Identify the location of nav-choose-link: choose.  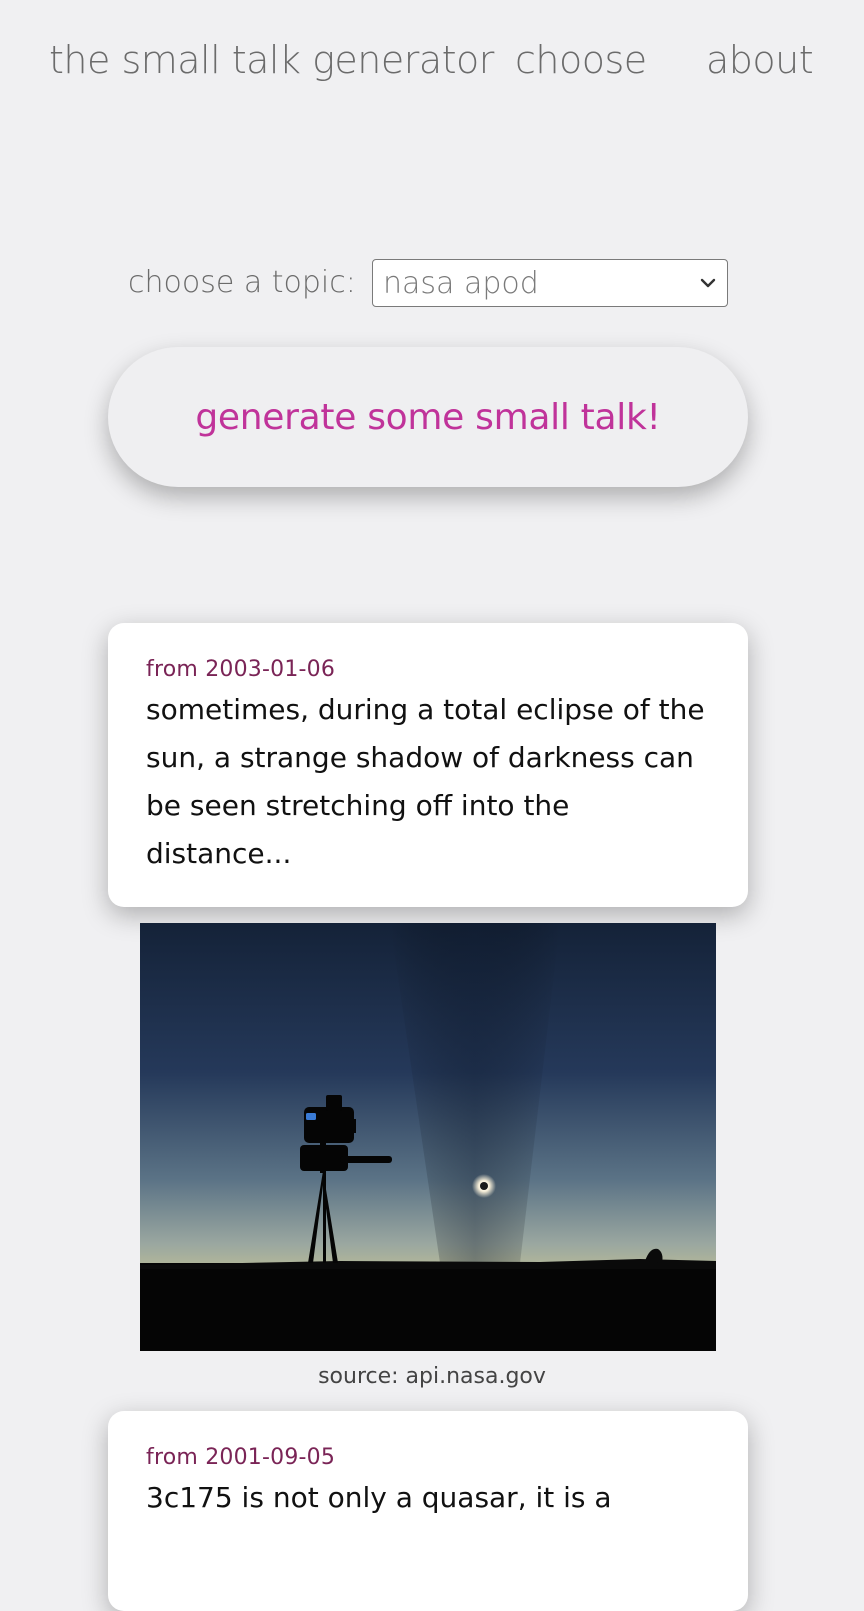
(581, 60).